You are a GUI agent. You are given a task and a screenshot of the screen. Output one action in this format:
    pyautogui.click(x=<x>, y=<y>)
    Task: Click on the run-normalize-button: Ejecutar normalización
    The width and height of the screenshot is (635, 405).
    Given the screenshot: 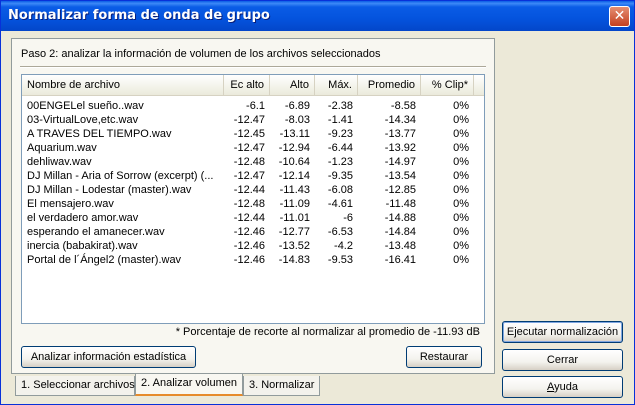 What is the action you would take?
    pyautogui.click(x=562, y=332)
    